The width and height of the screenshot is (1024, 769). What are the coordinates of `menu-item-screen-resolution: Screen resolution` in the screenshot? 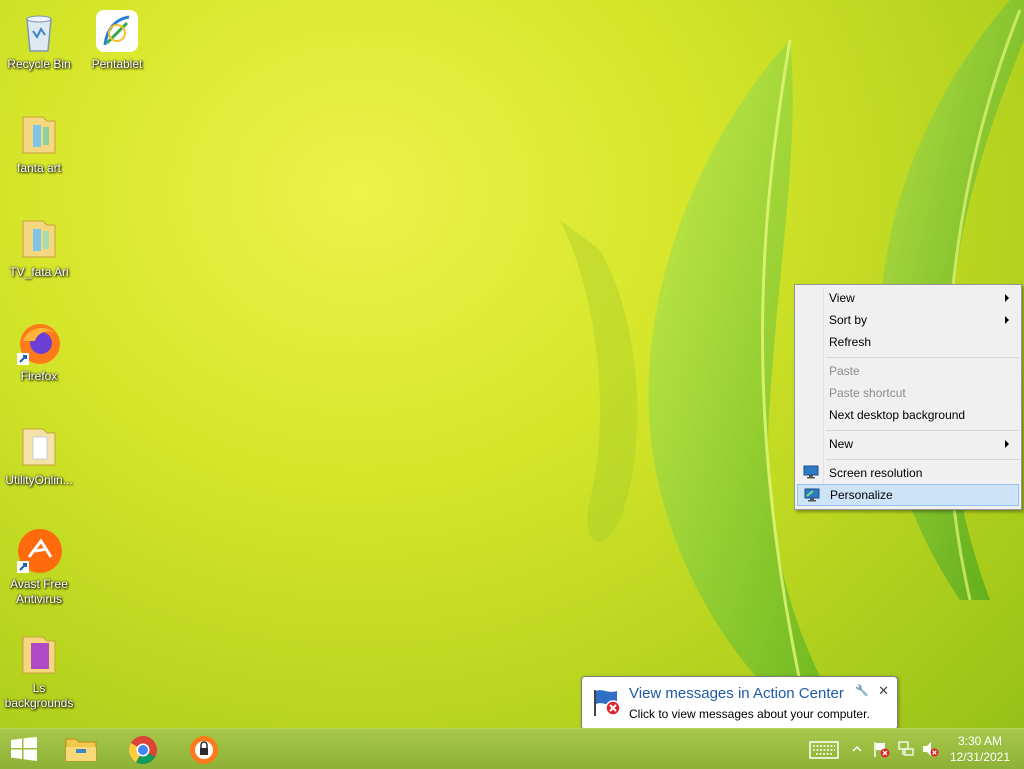 It's located at (908, 473).